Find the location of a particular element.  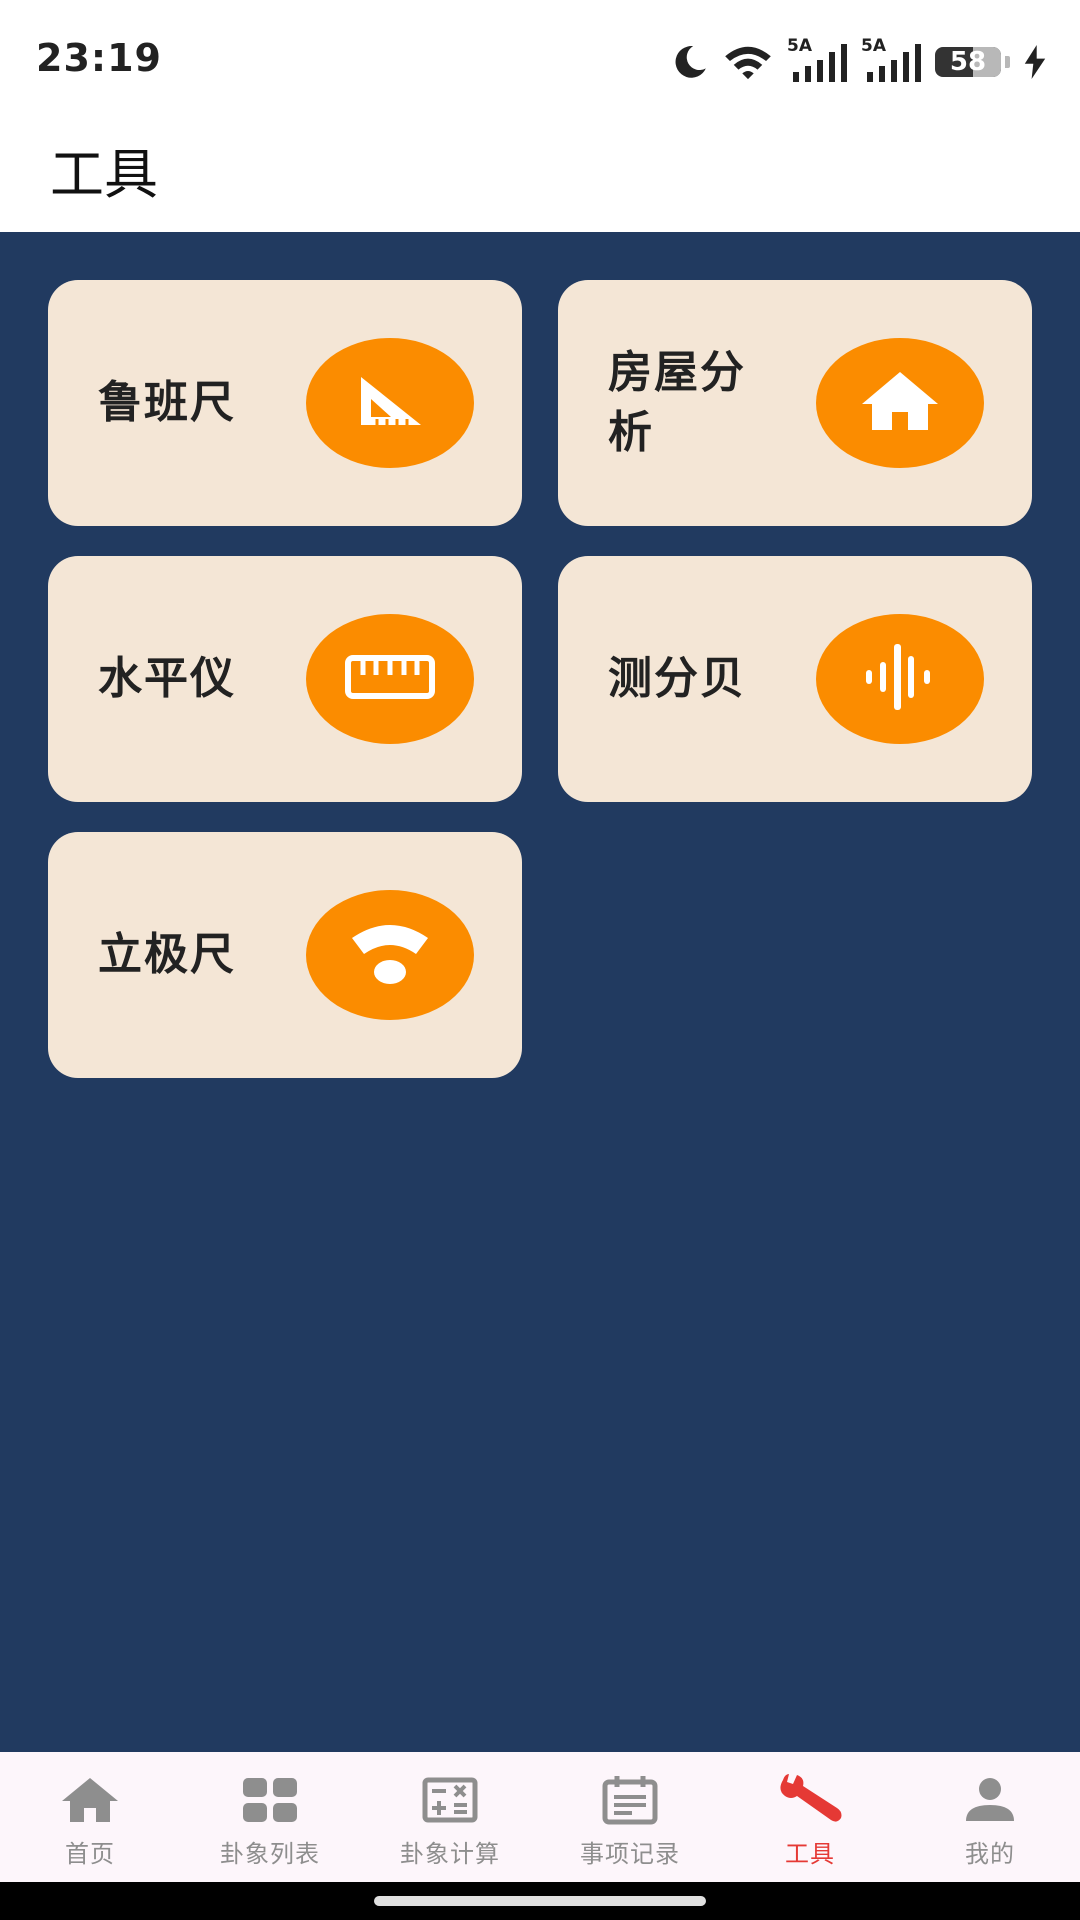

battery-tip is located at coordinates (1007, 62).